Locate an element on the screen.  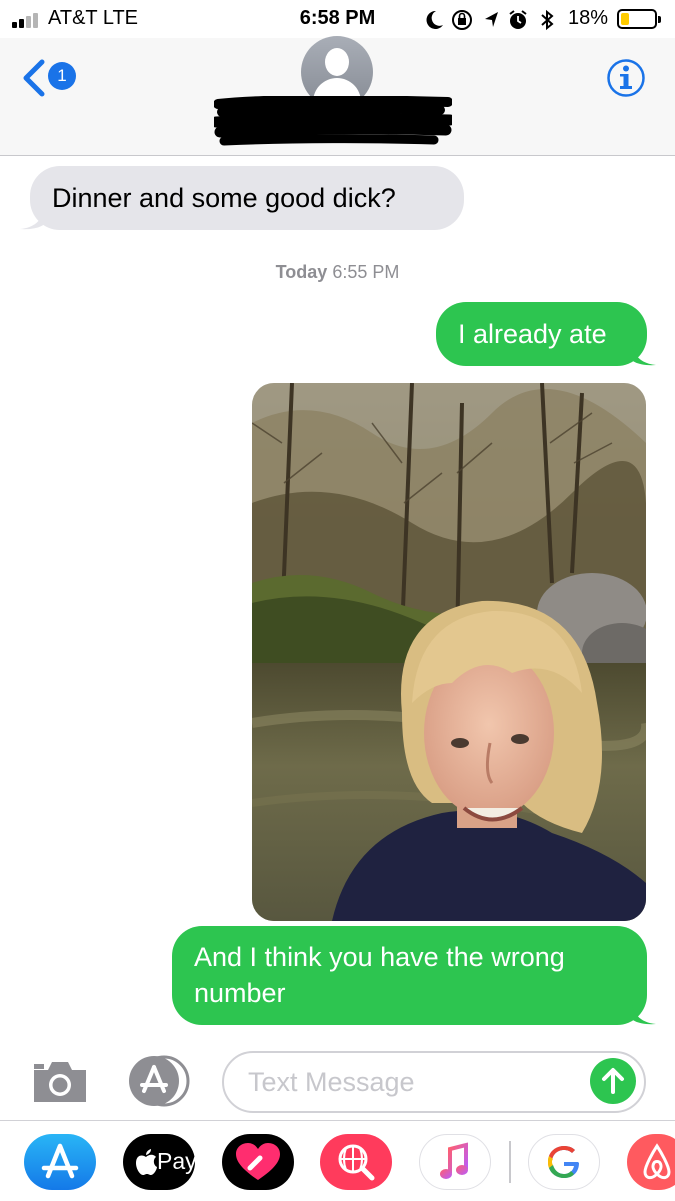
images-app is located at coordinates (356, 1162).